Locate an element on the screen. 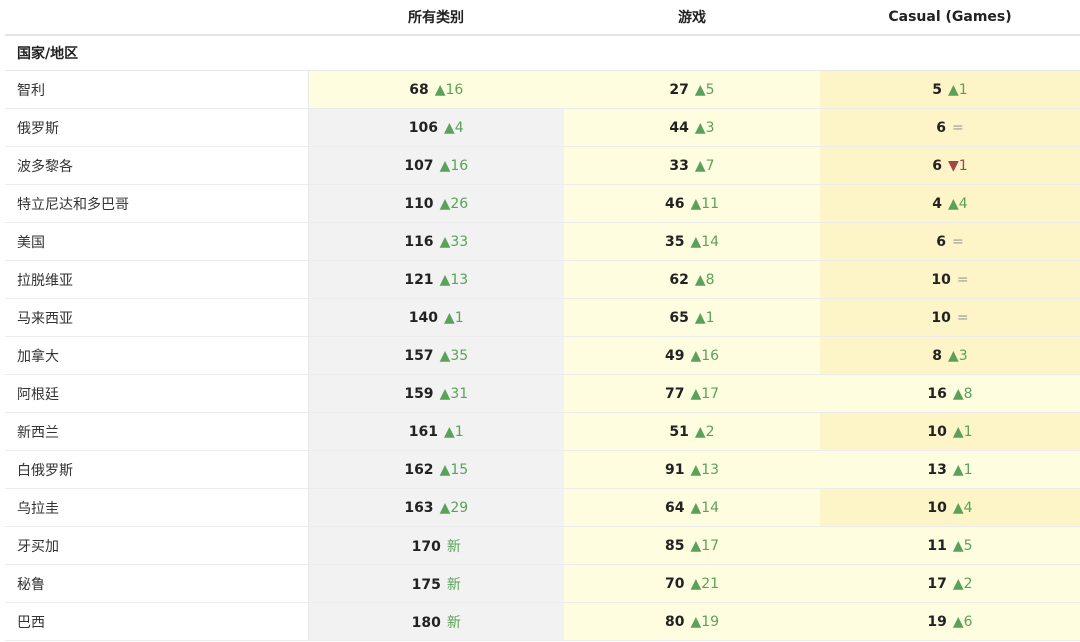 The image size is (1080, 642). rank-change-indicator: = is located at coordinates (962, 317).